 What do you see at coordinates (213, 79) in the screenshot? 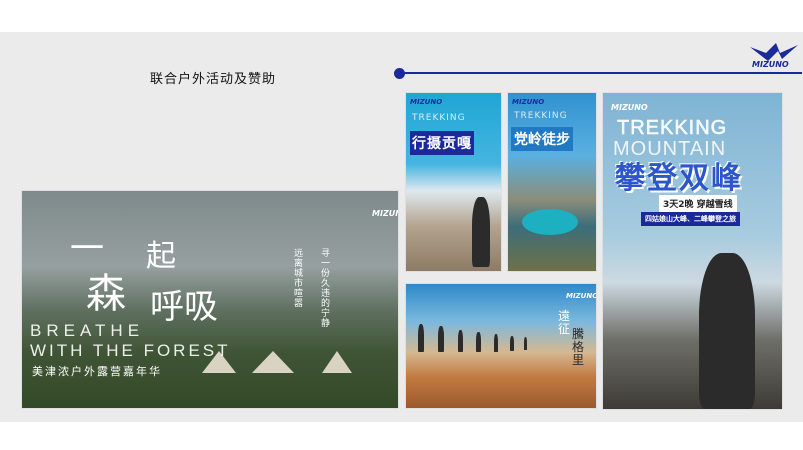
I see `slide-title: 联合户外活动及赞助` at bounding box center [213, 79].